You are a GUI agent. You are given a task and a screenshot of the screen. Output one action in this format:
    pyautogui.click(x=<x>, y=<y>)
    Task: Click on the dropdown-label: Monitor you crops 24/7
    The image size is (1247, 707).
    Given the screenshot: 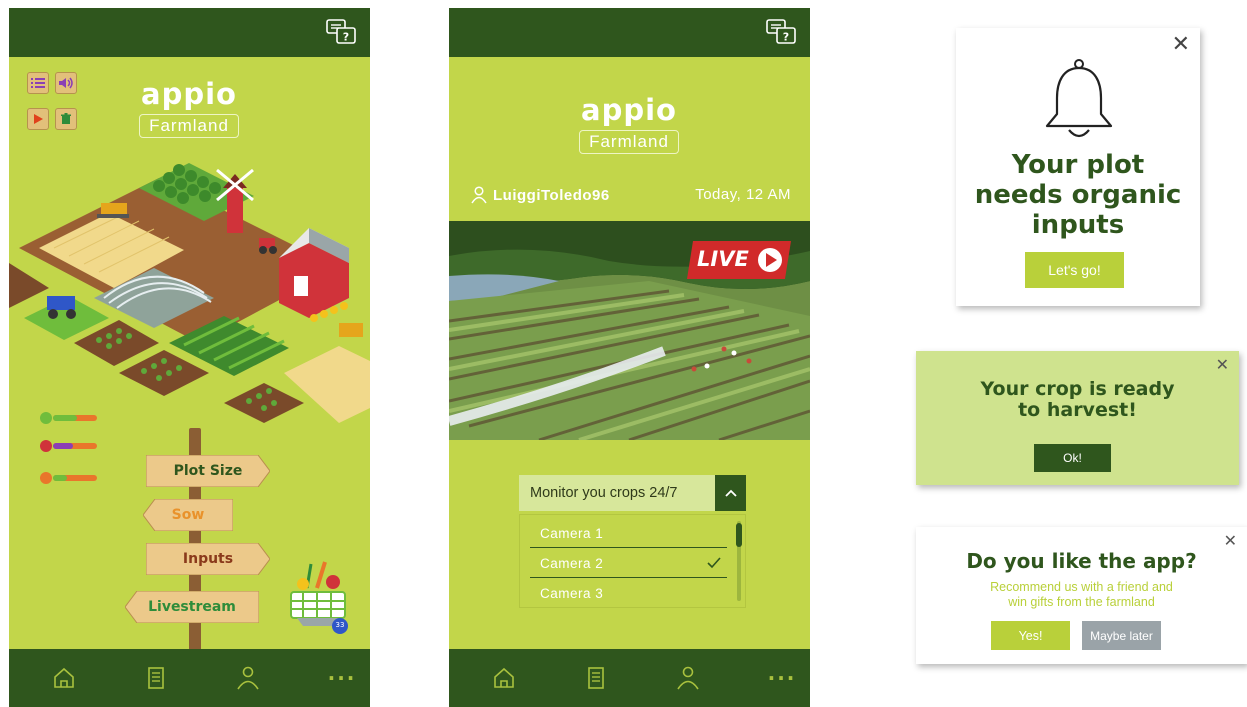 What is the action you would take?
    pyautogui.click(x=604, y=493)
    